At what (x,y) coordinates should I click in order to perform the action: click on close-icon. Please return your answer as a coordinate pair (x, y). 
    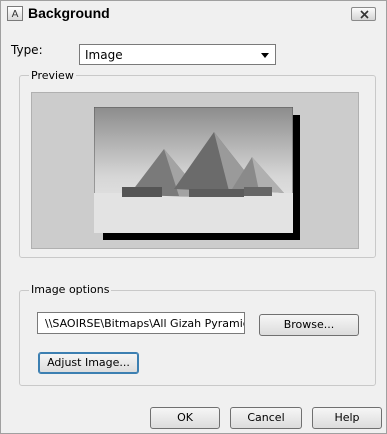
    Looking at the image, I should click on (364, 14).